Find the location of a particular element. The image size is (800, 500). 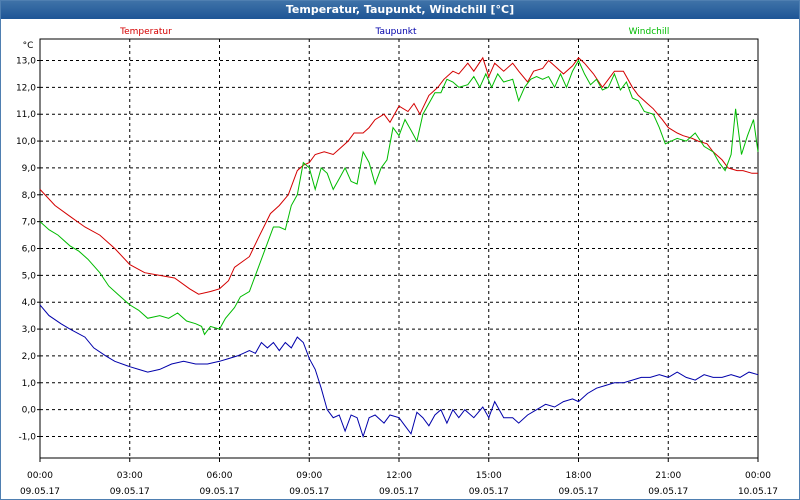

y-tick-label: 5,0 is located at coordinates (29, 276).